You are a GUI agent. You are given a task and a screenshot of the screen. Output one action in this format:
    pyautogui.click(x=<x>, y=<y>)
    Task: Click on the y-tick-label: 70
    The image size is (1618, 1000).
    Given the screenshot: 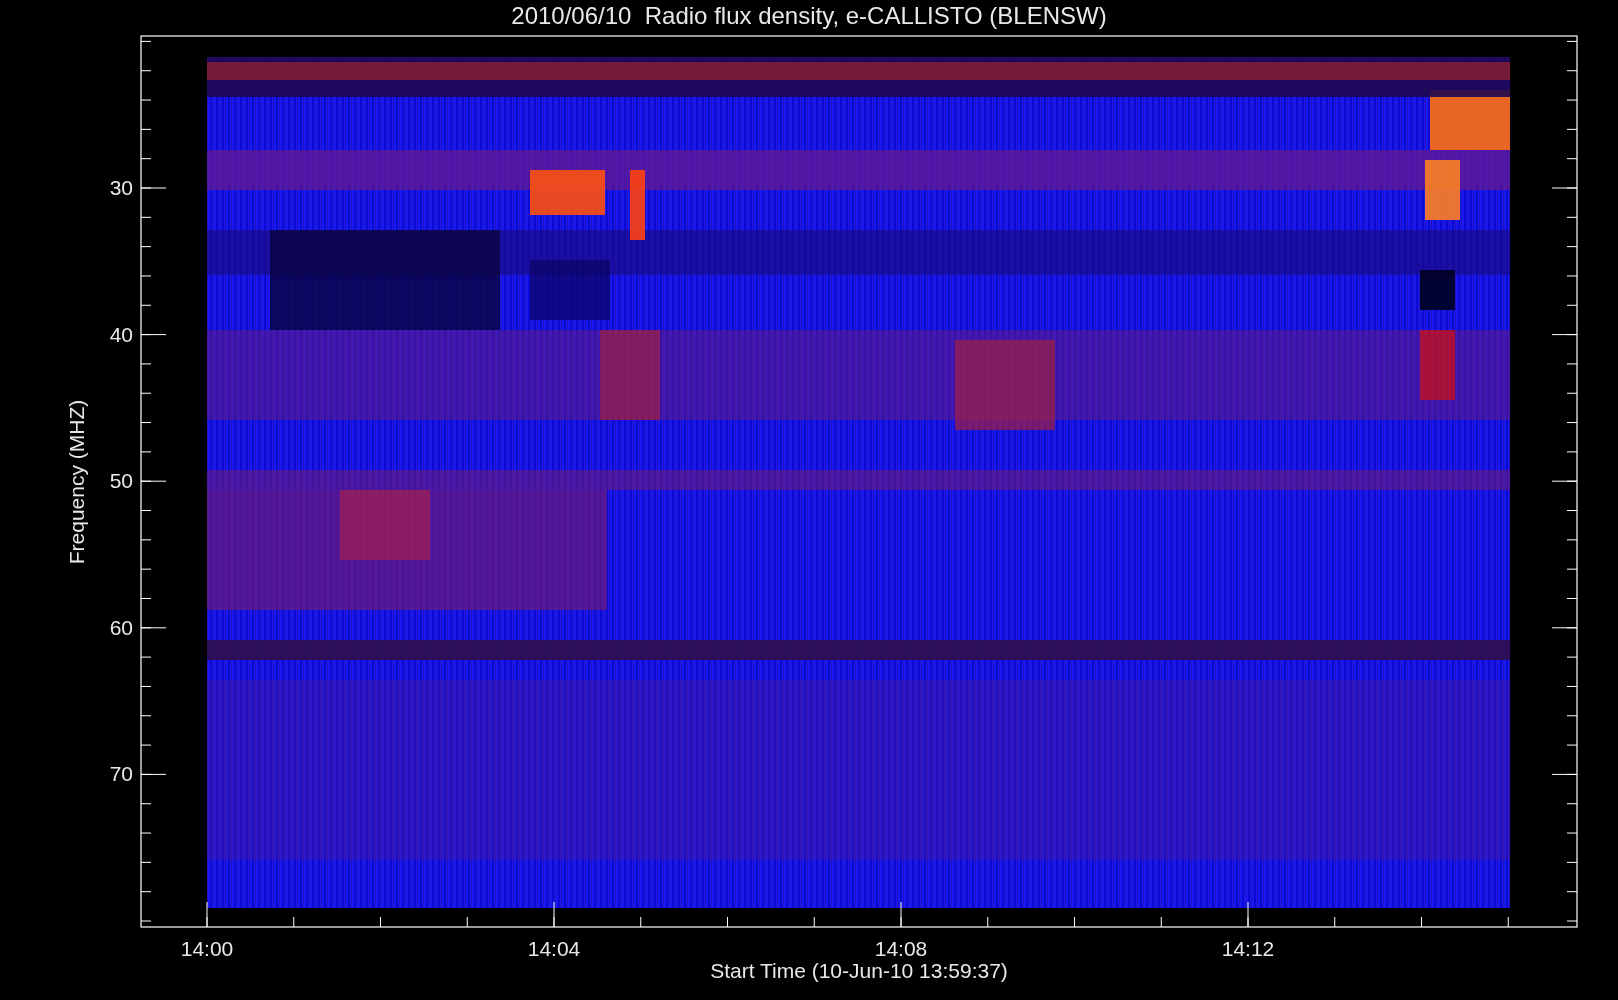 What is the action you would take?
    pyautogui.click(x=121, y=774)
    